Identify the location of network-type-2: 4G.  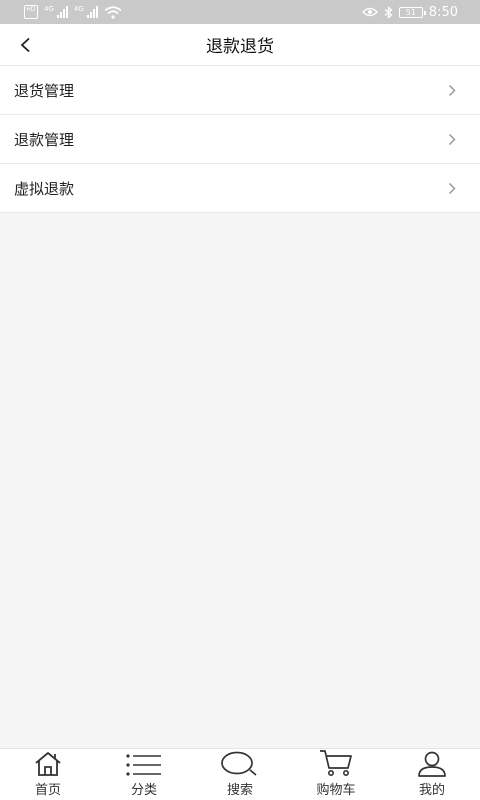
(78, 9).